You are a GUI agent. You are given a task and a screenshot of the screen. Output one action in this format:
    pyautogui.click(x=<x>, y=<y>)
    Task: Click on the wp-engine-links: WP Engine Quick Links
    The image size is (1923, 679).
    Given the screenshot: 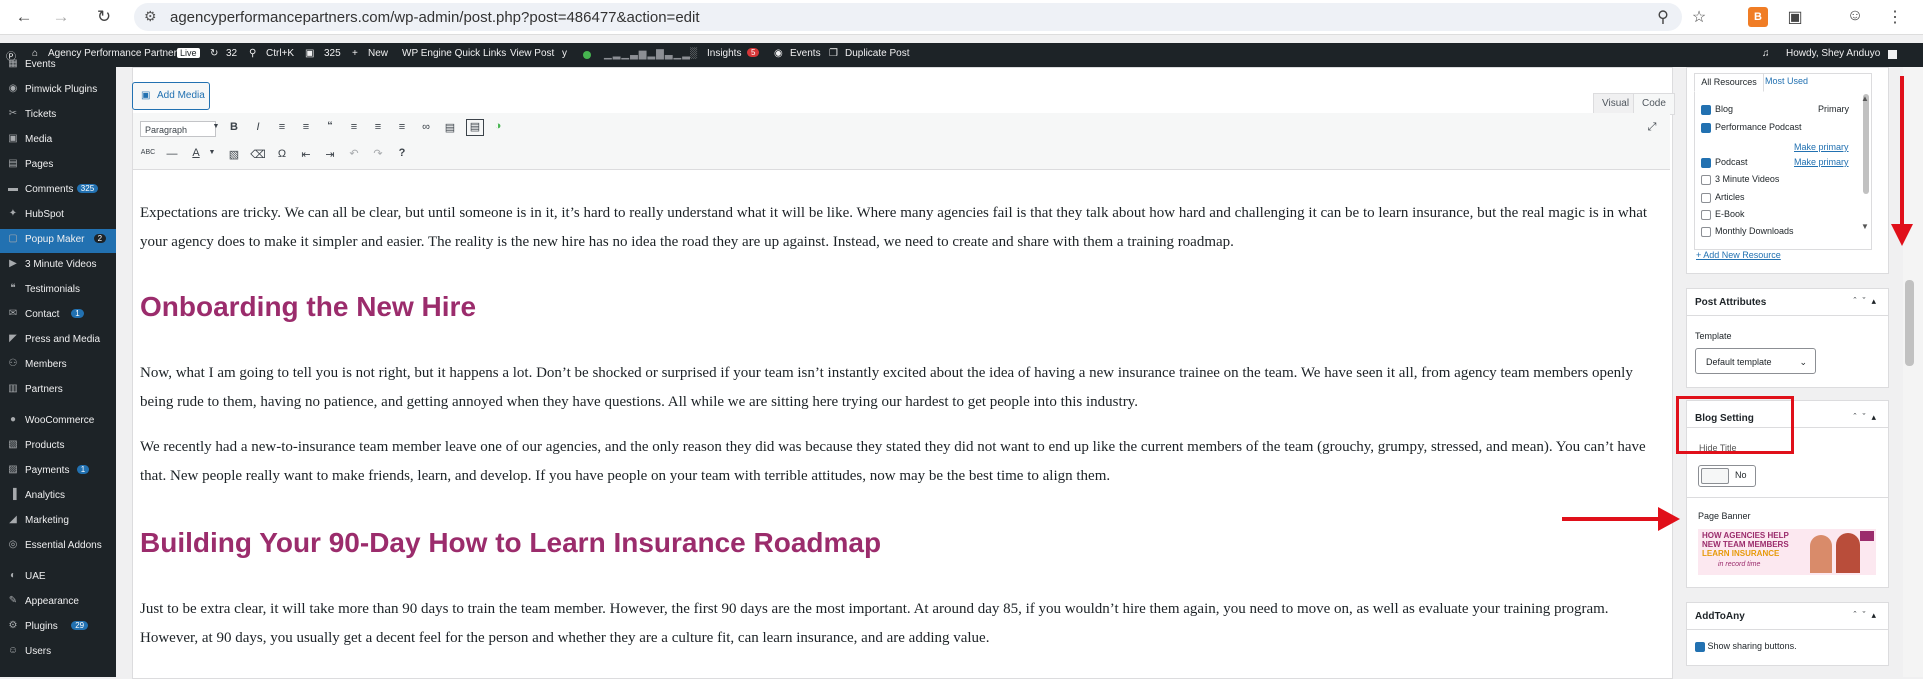 What is the action you would take?
    pyautogui.click(x=454, y=53)
    